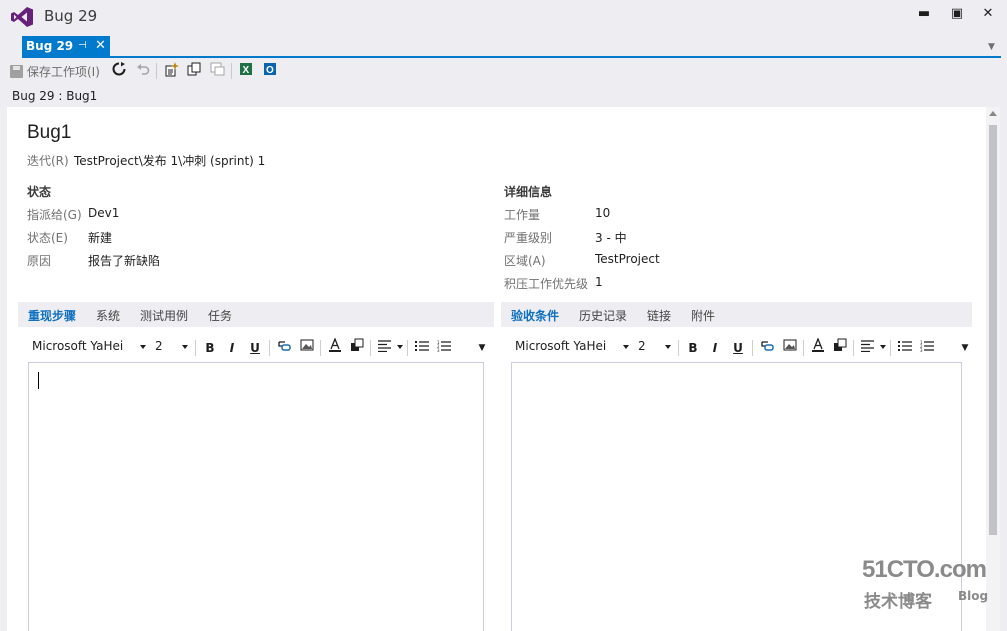 Image resolution: width=1007 pixels, height=631 pixels. I want to click on copy-icon, so click(194, 71).